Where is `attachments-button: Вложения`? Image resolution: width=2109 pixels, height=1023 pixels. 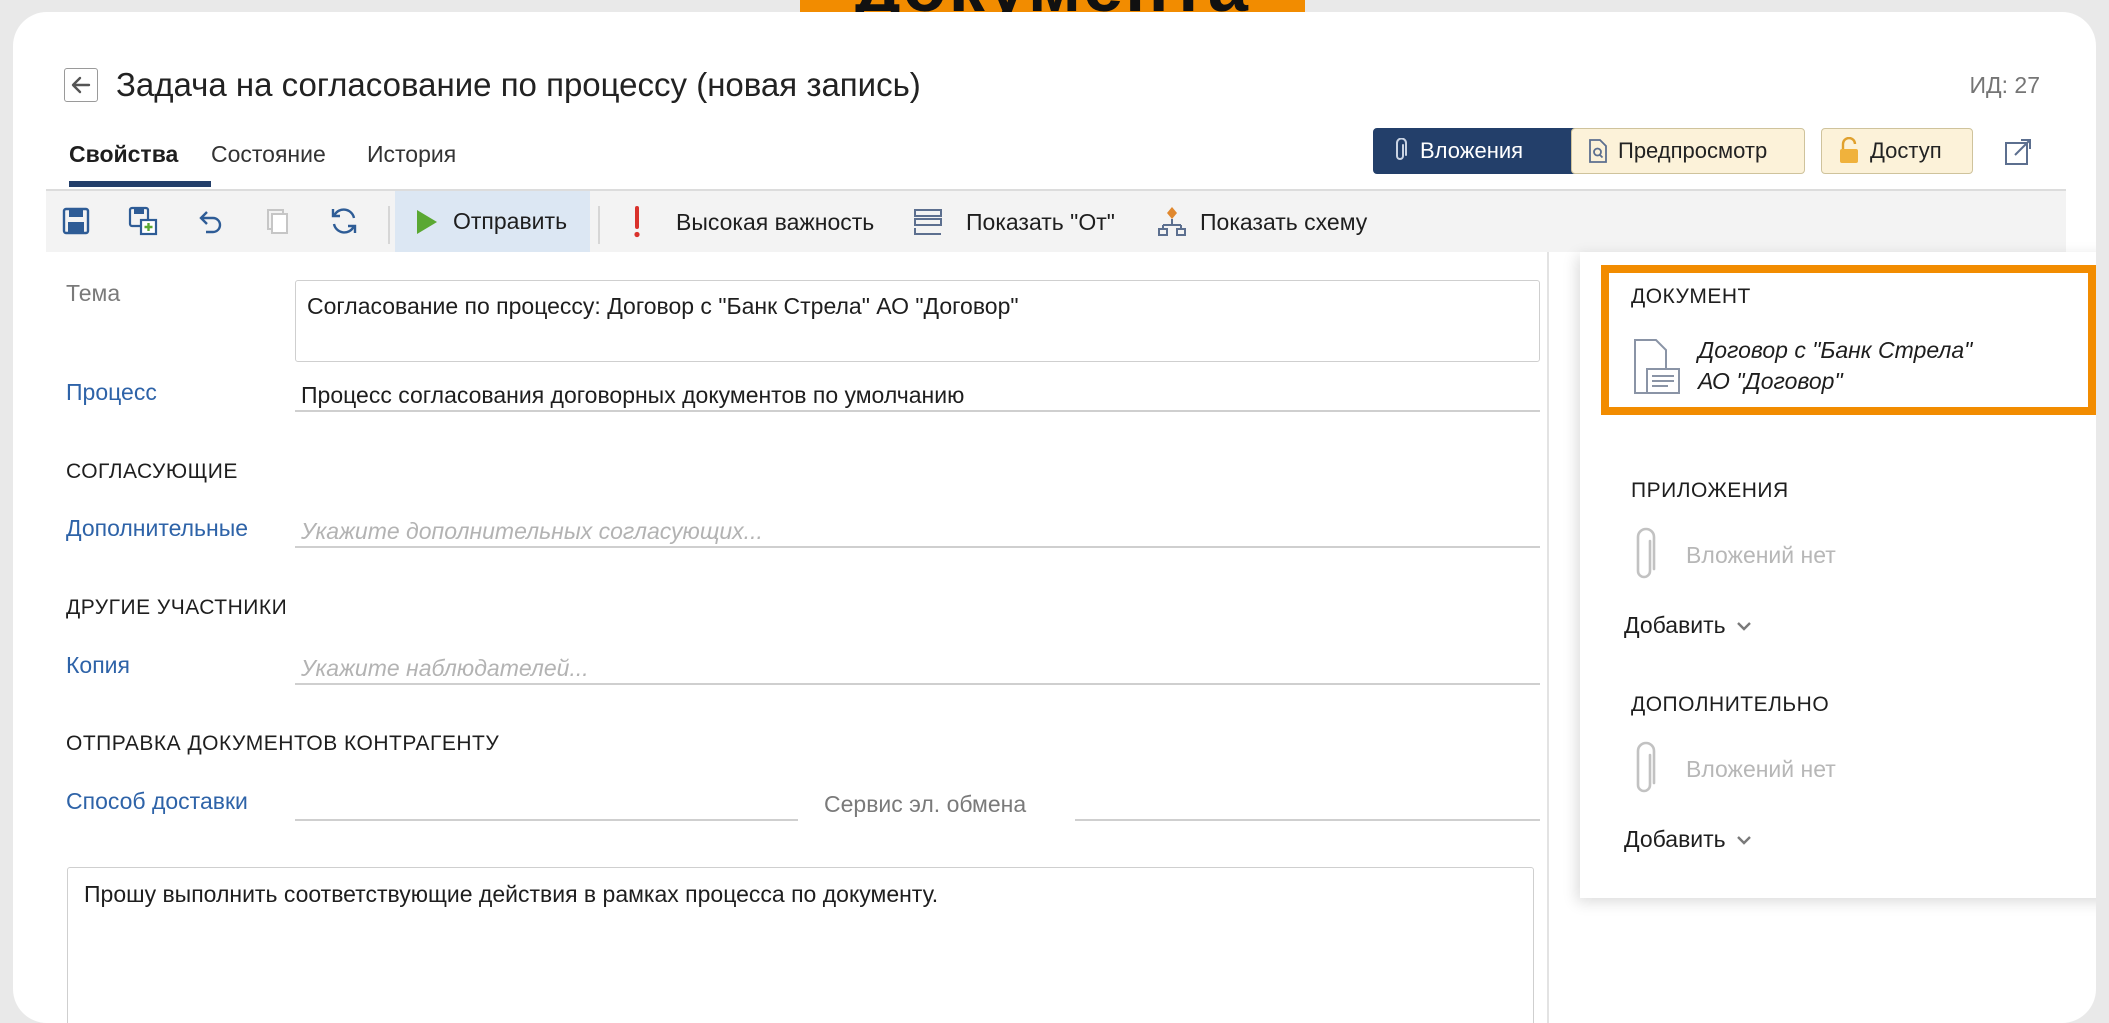
attachments-button: Вложения is located at coordinates (1482, 151).